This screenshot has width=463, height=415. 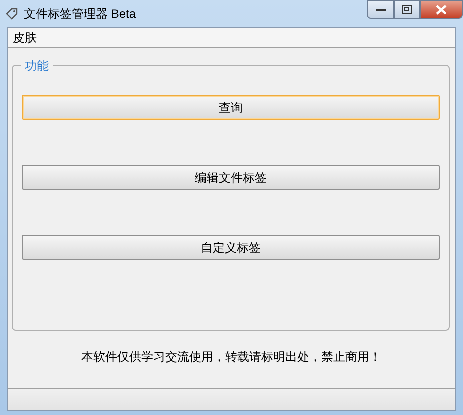 I want to click on minimize-button, so click(x=380, y=9).